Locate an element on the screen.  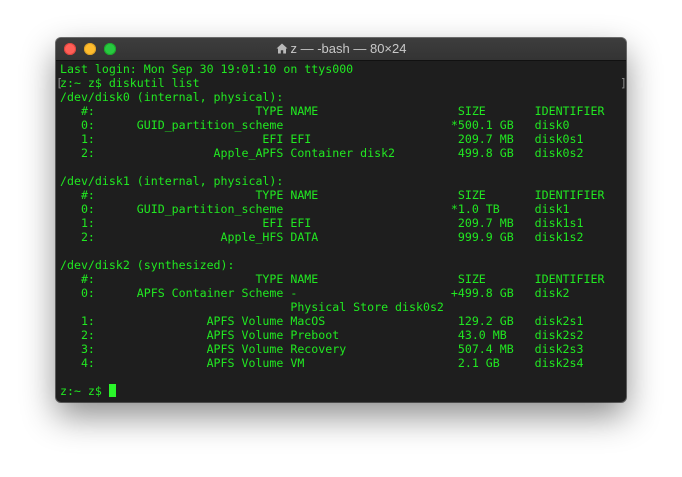
terminal-line: 0: GUID_partition_scheme *500.1 GB disk0 is located at coordinates (315, 125).